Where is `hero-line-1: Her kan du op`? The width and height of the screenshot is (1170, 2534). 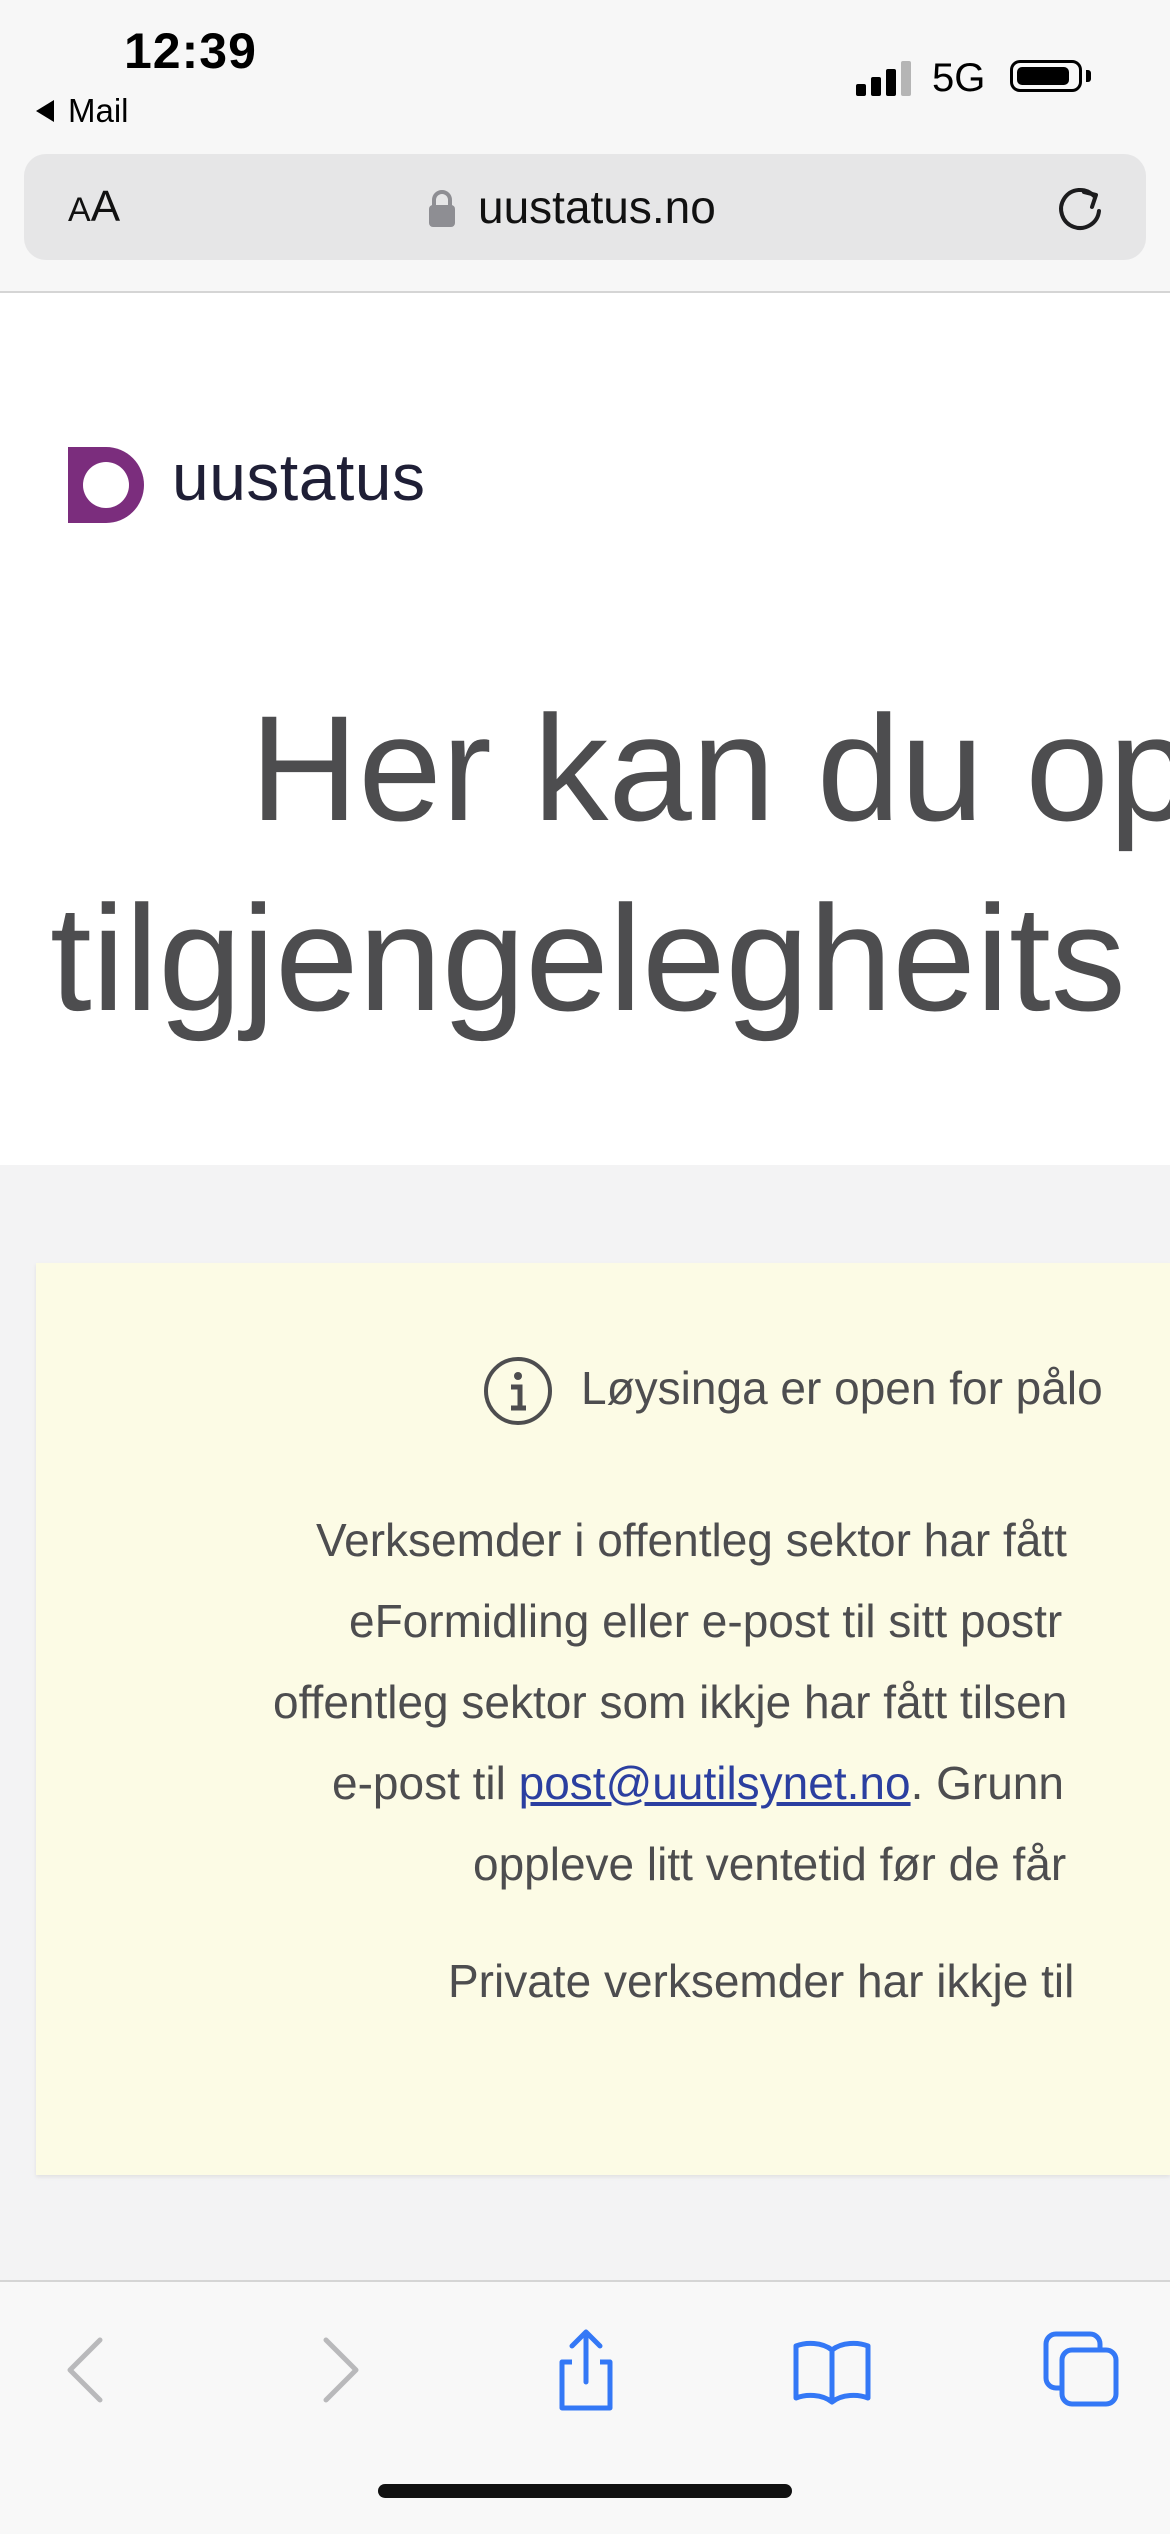
hero-line-1: Her kan du op is located at coordinates (710, 768).